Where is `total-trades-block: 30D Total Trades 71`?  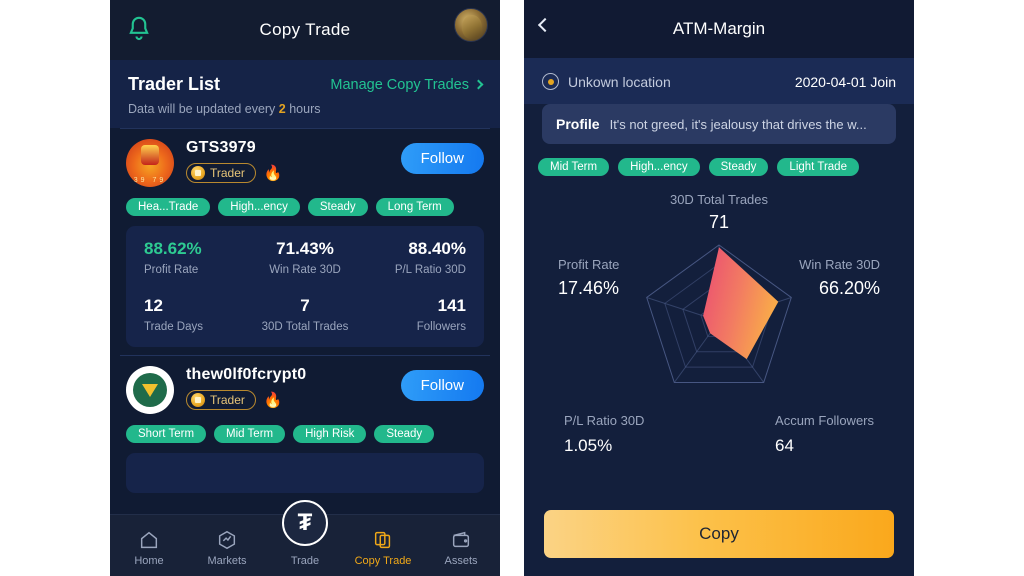 total-trades-block: 30D Total Trades 71 is located at coordinates (719, 212).